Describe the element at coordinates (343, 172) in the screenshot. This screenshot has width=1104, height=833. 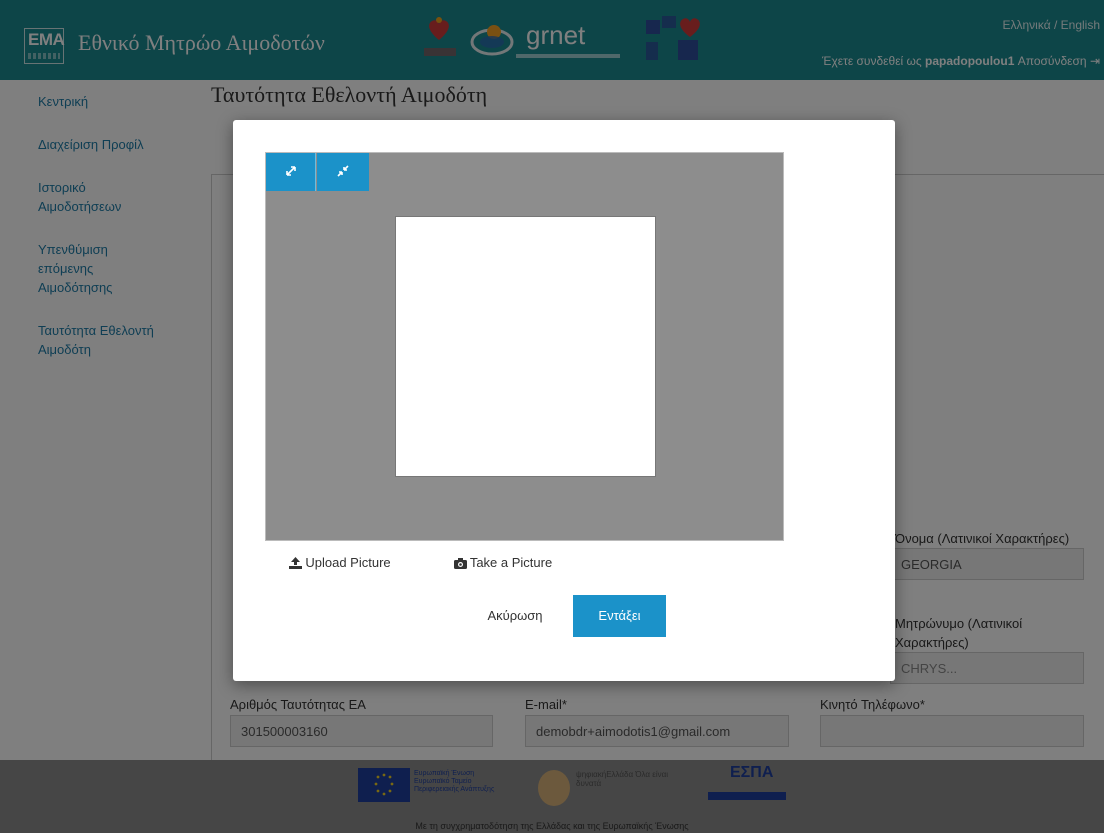
I see `compress-icon` at that location.